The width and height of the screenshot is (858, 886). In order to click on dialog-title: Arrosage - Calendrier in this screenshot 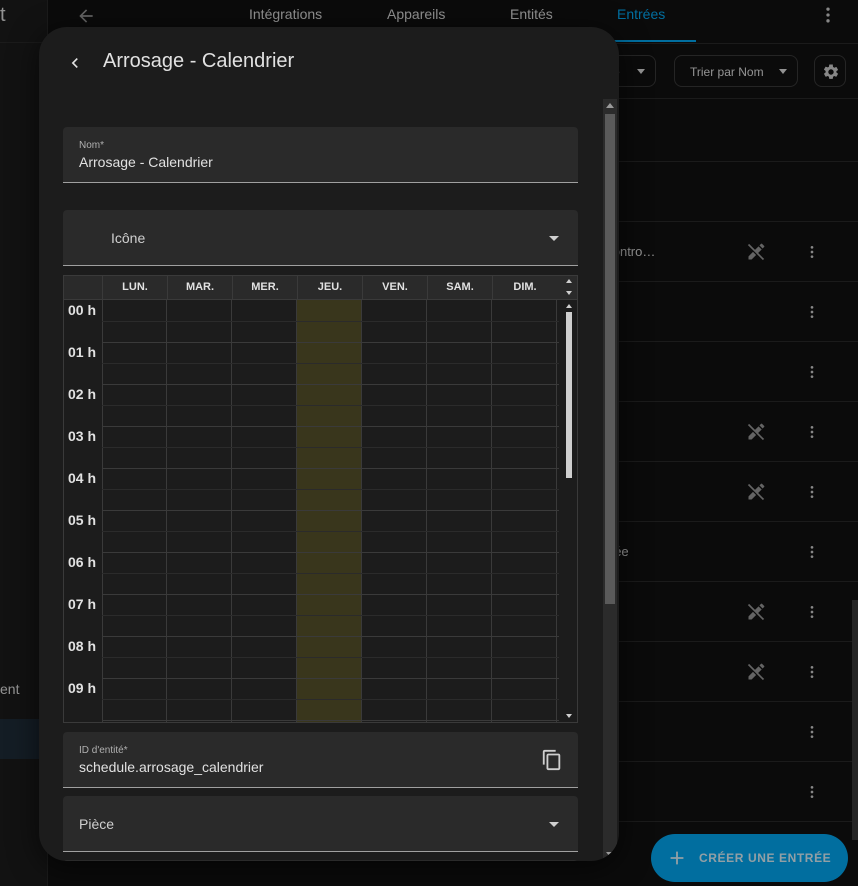, I will do `click(199, 61)`.